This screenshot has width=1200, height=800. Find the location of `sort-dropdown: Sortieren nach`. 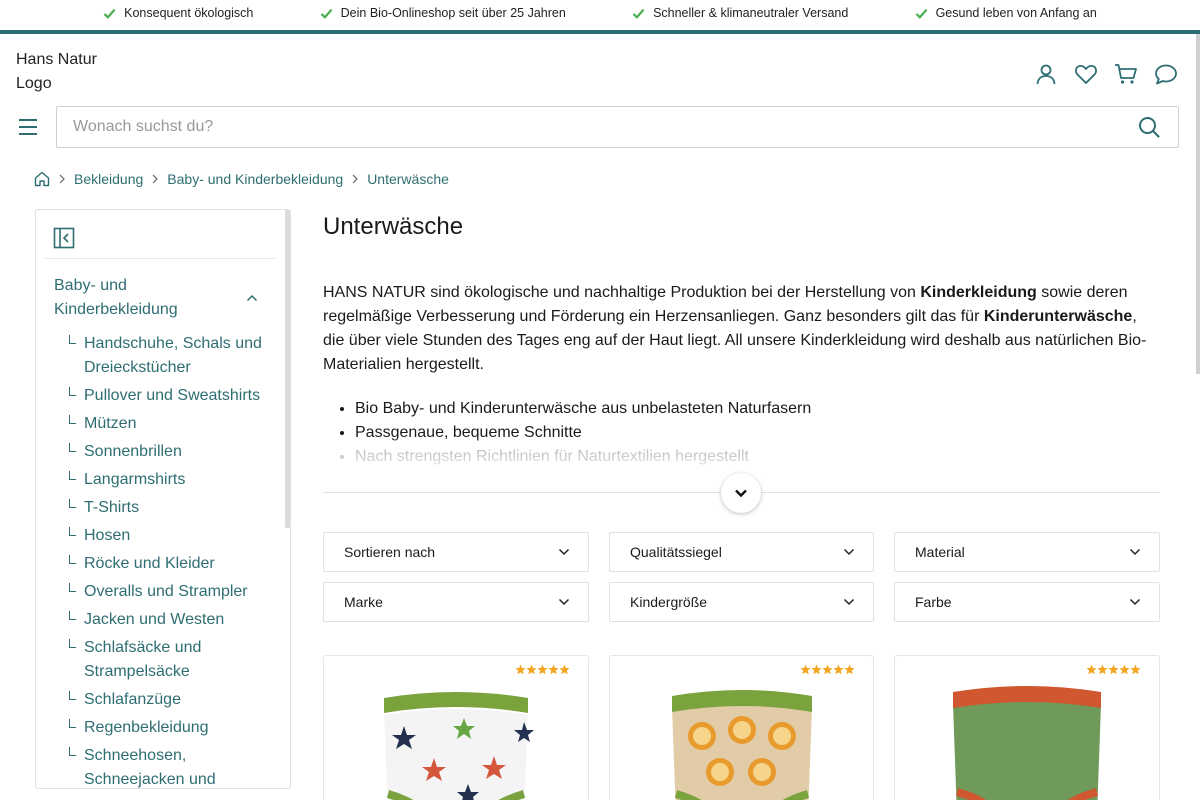

sort-dropdown: Sortieren nach is located at coordinates (456, 552).